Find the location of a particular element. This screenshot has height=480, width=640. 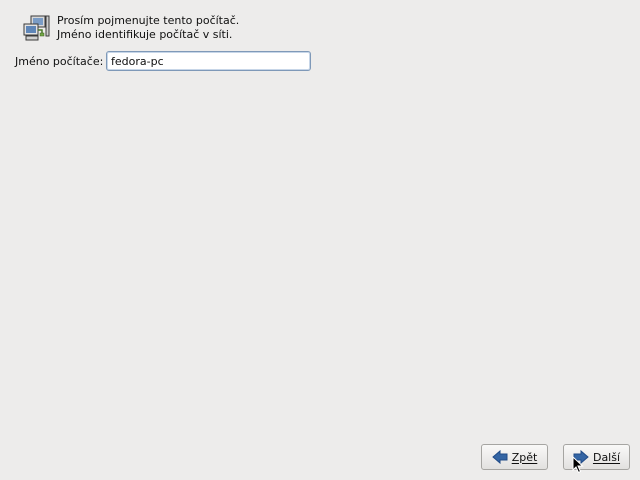

next-button-label: Další is located at coordinates (606, 457).